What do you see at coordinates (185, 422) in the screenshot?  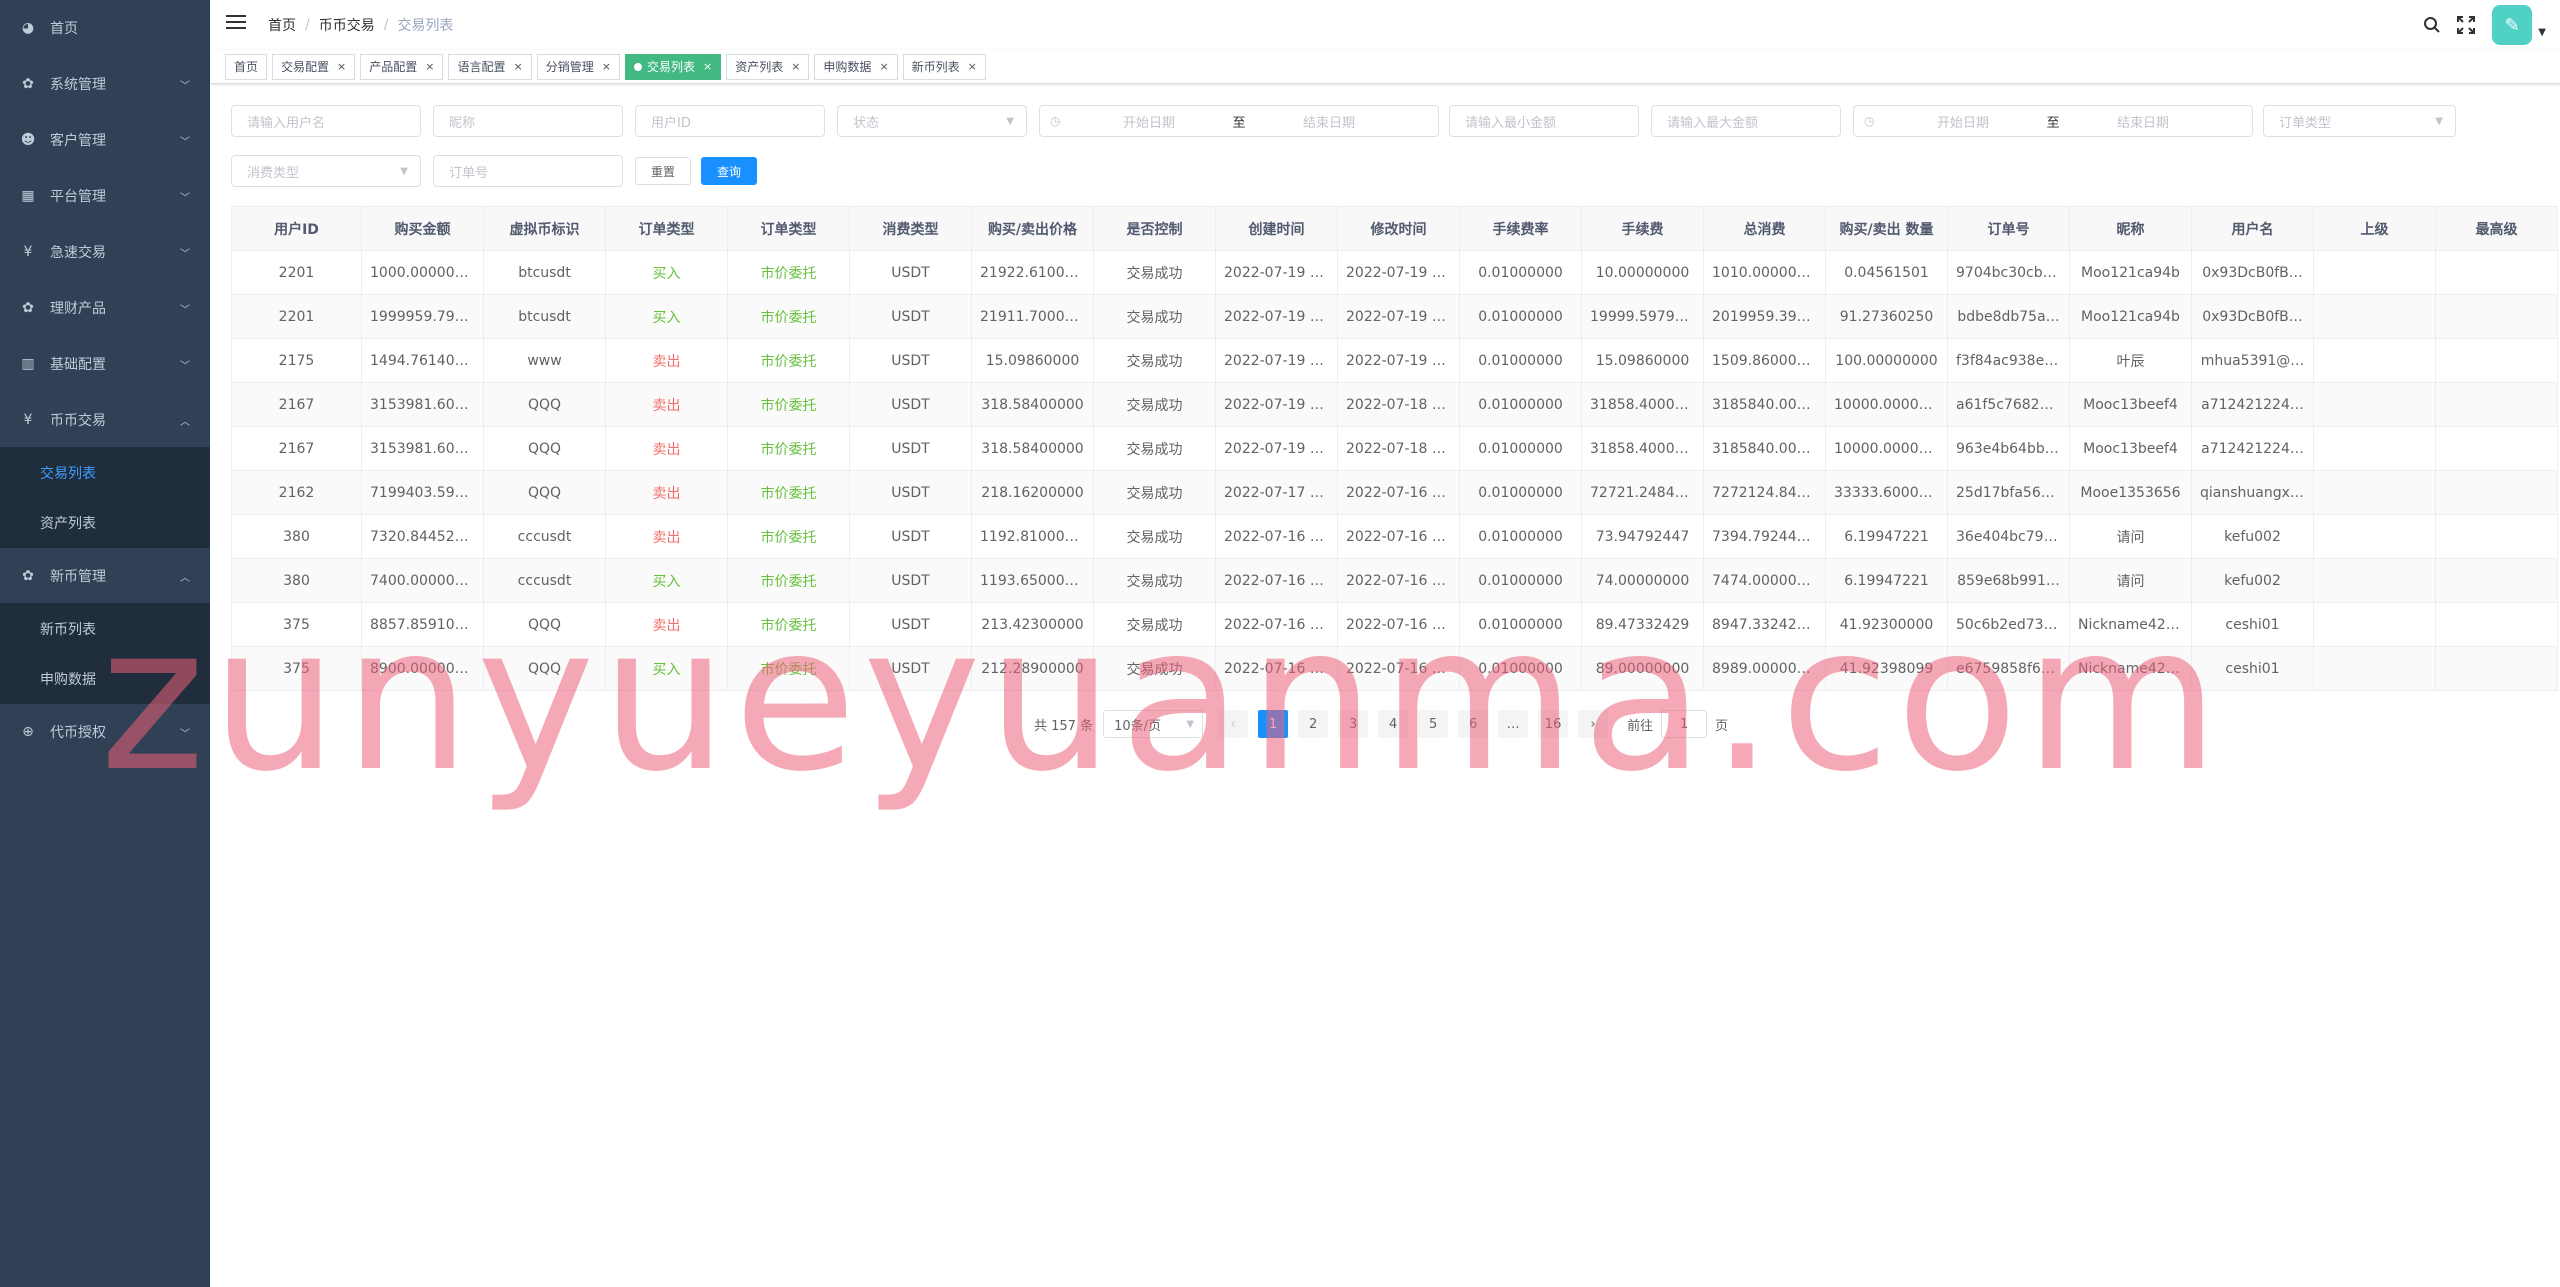 I see `chevron-up-icon: ︿` at bounding box center [185, 422].